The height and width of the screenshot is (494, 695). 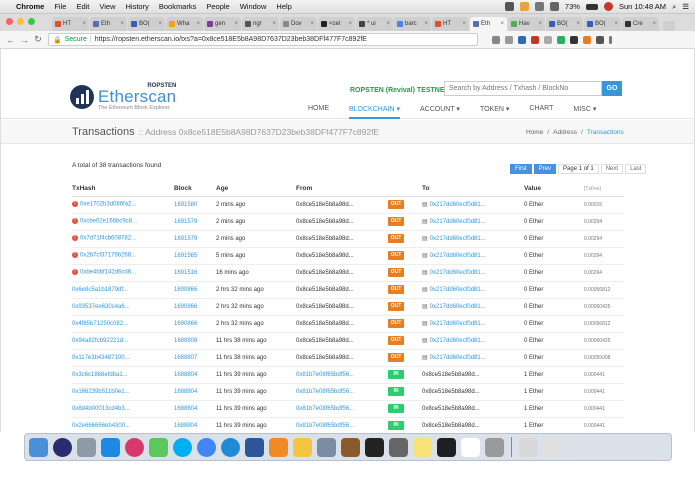 What do you see at coordinates (521, 169) in the screenshot?
I see `first-page-button: First` at bounding box center [521, 169].